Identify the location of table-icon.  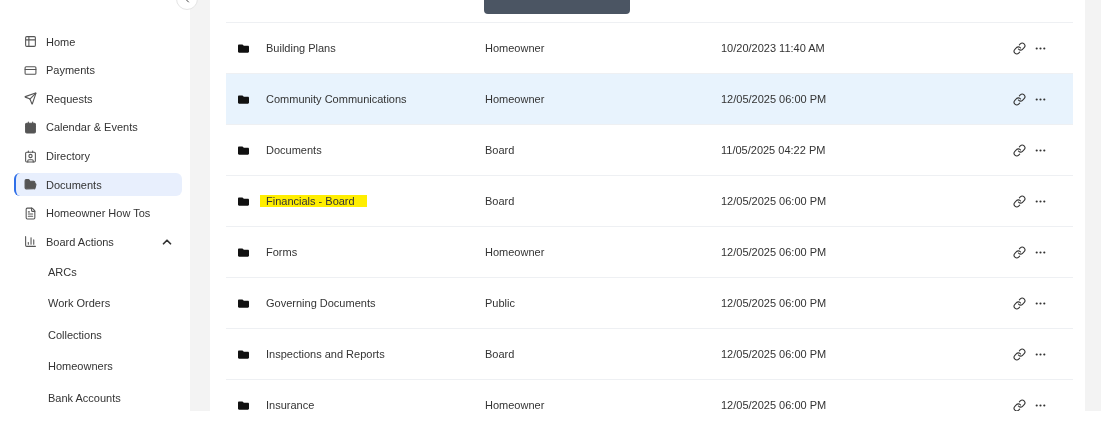
(30, 42).